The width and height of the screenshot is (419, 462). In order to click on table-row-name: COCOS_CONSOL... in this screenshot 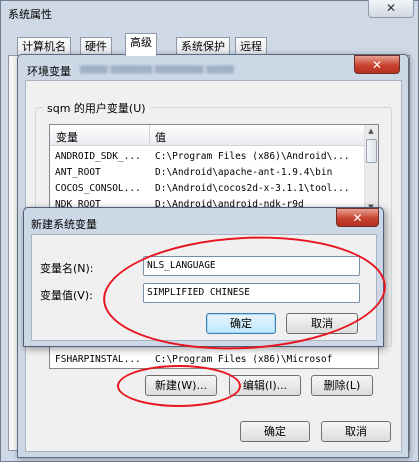, I will do `click(101, 189)`.